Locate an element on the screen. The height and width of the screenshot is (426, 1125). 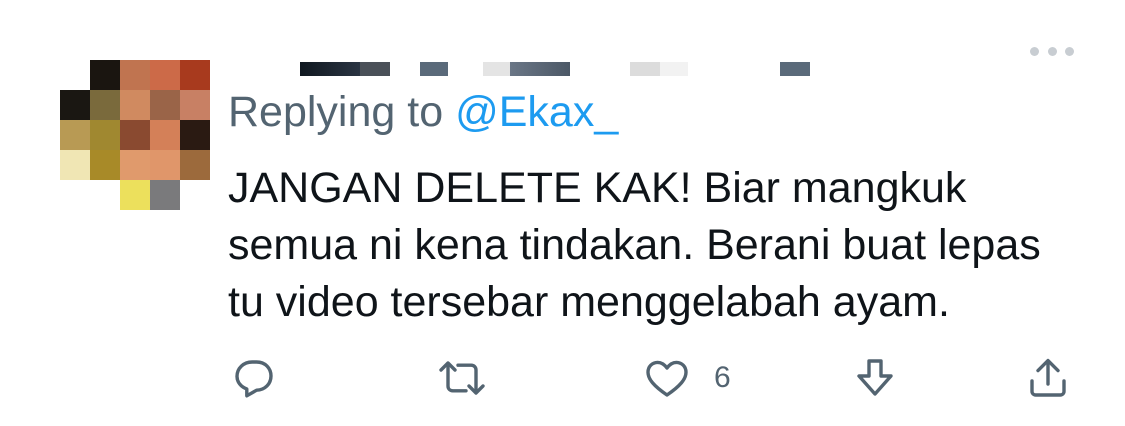
reply-button is located at coordinates (254, 378).